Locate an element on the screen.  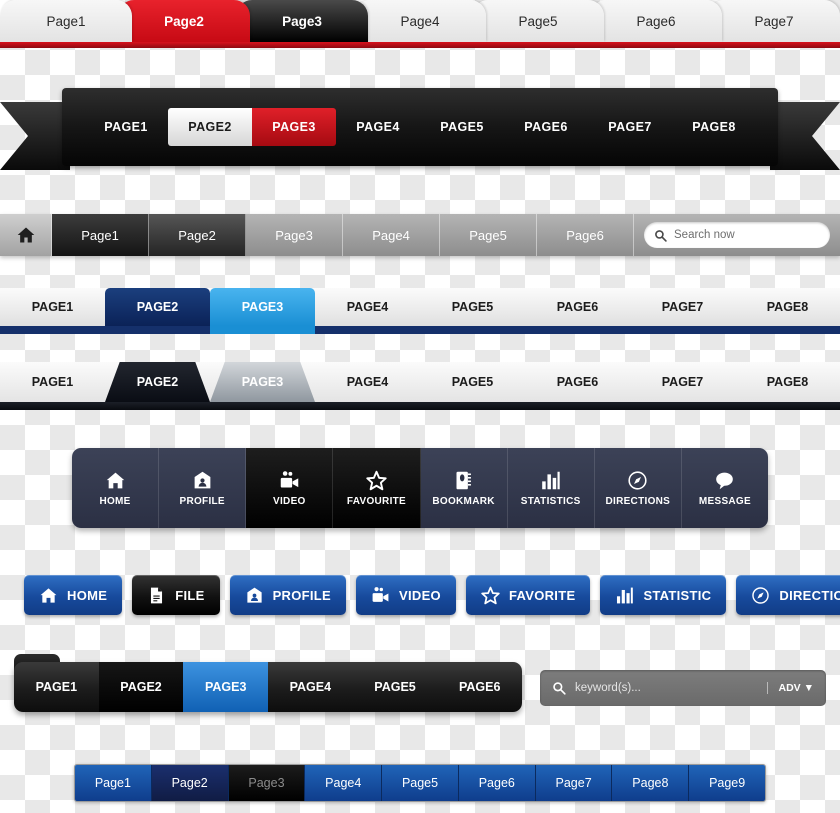
tab-page3: Page3 is located at coordinates (302, 21).